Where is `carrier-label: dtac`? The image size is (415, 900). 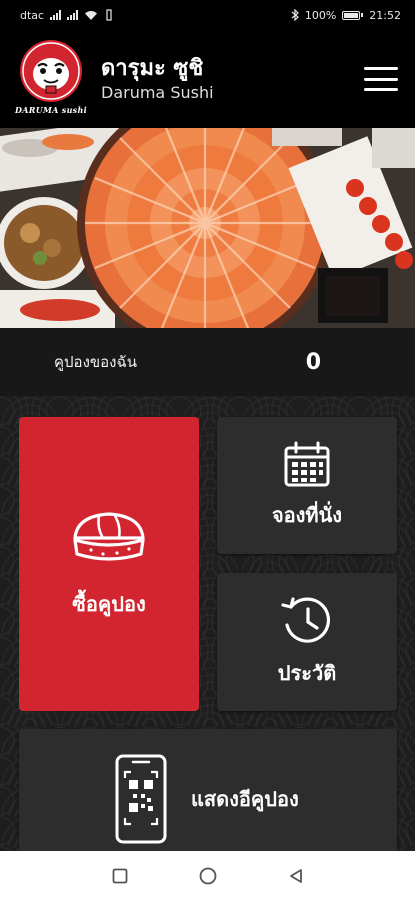
carrier-label: dtac is located at coordinates (32, 15).